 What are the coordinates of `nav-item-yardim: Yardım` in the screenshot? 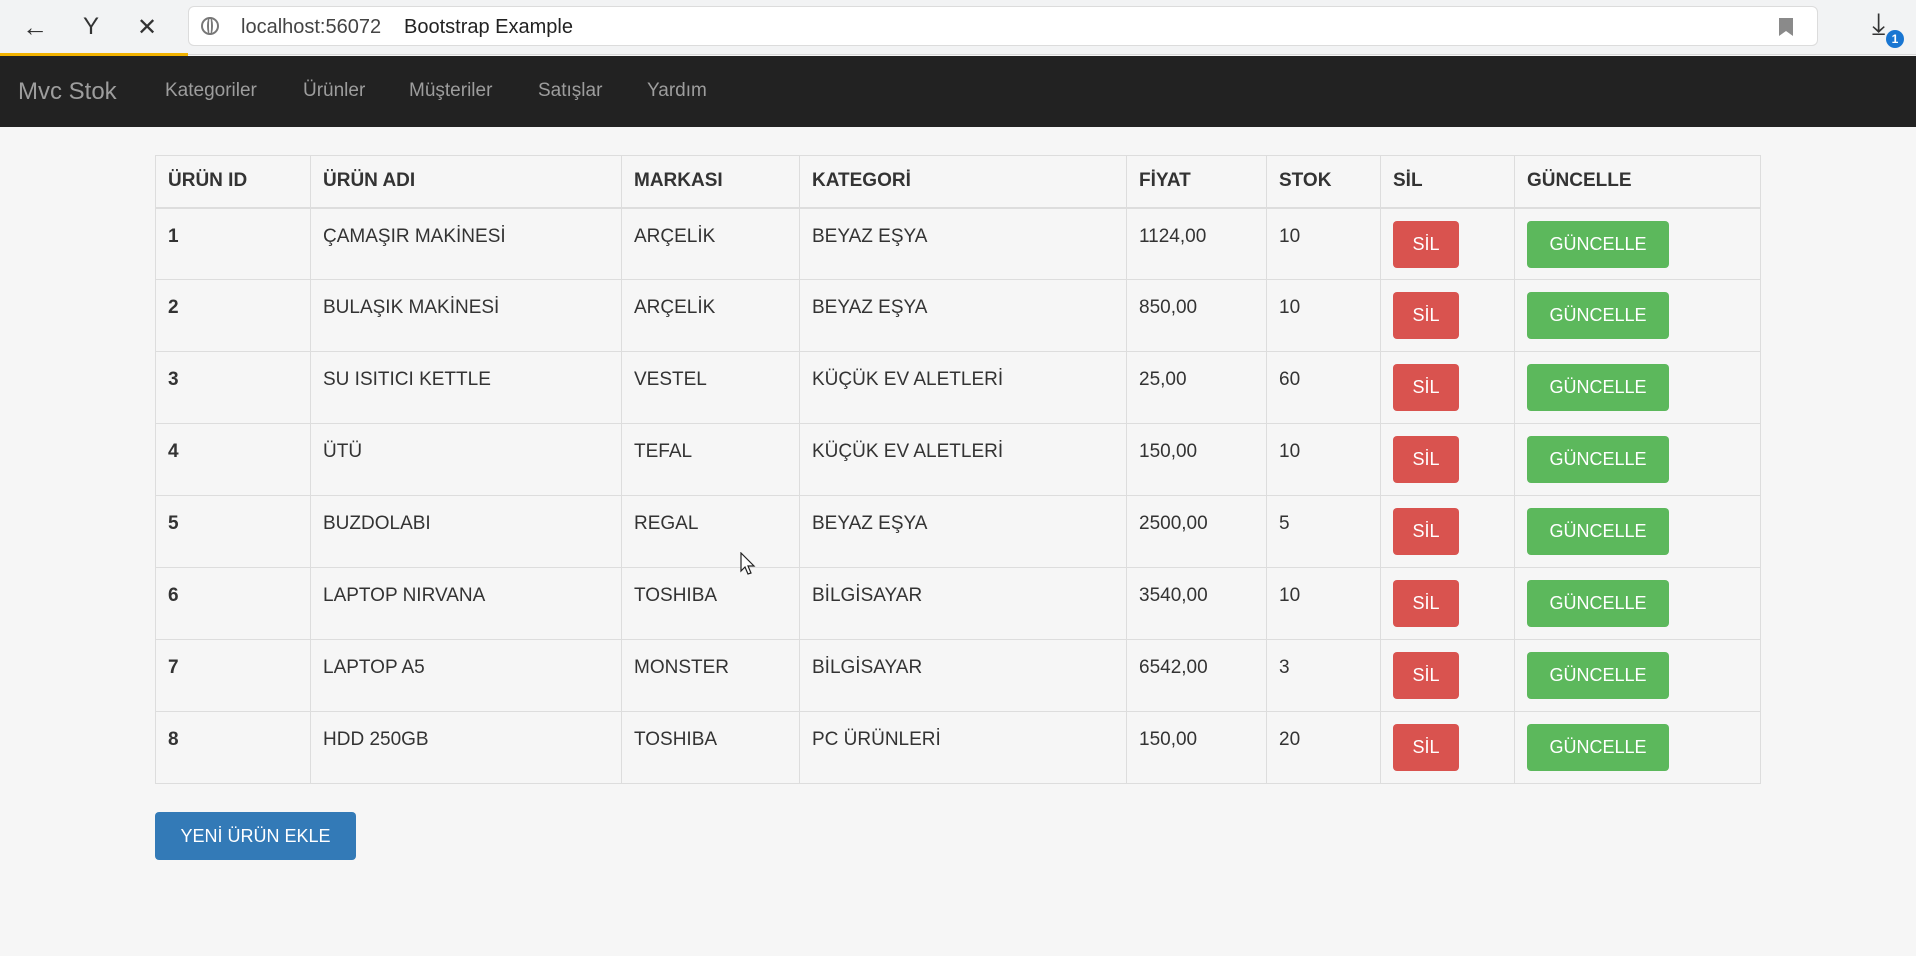 It's located at (677, 91).